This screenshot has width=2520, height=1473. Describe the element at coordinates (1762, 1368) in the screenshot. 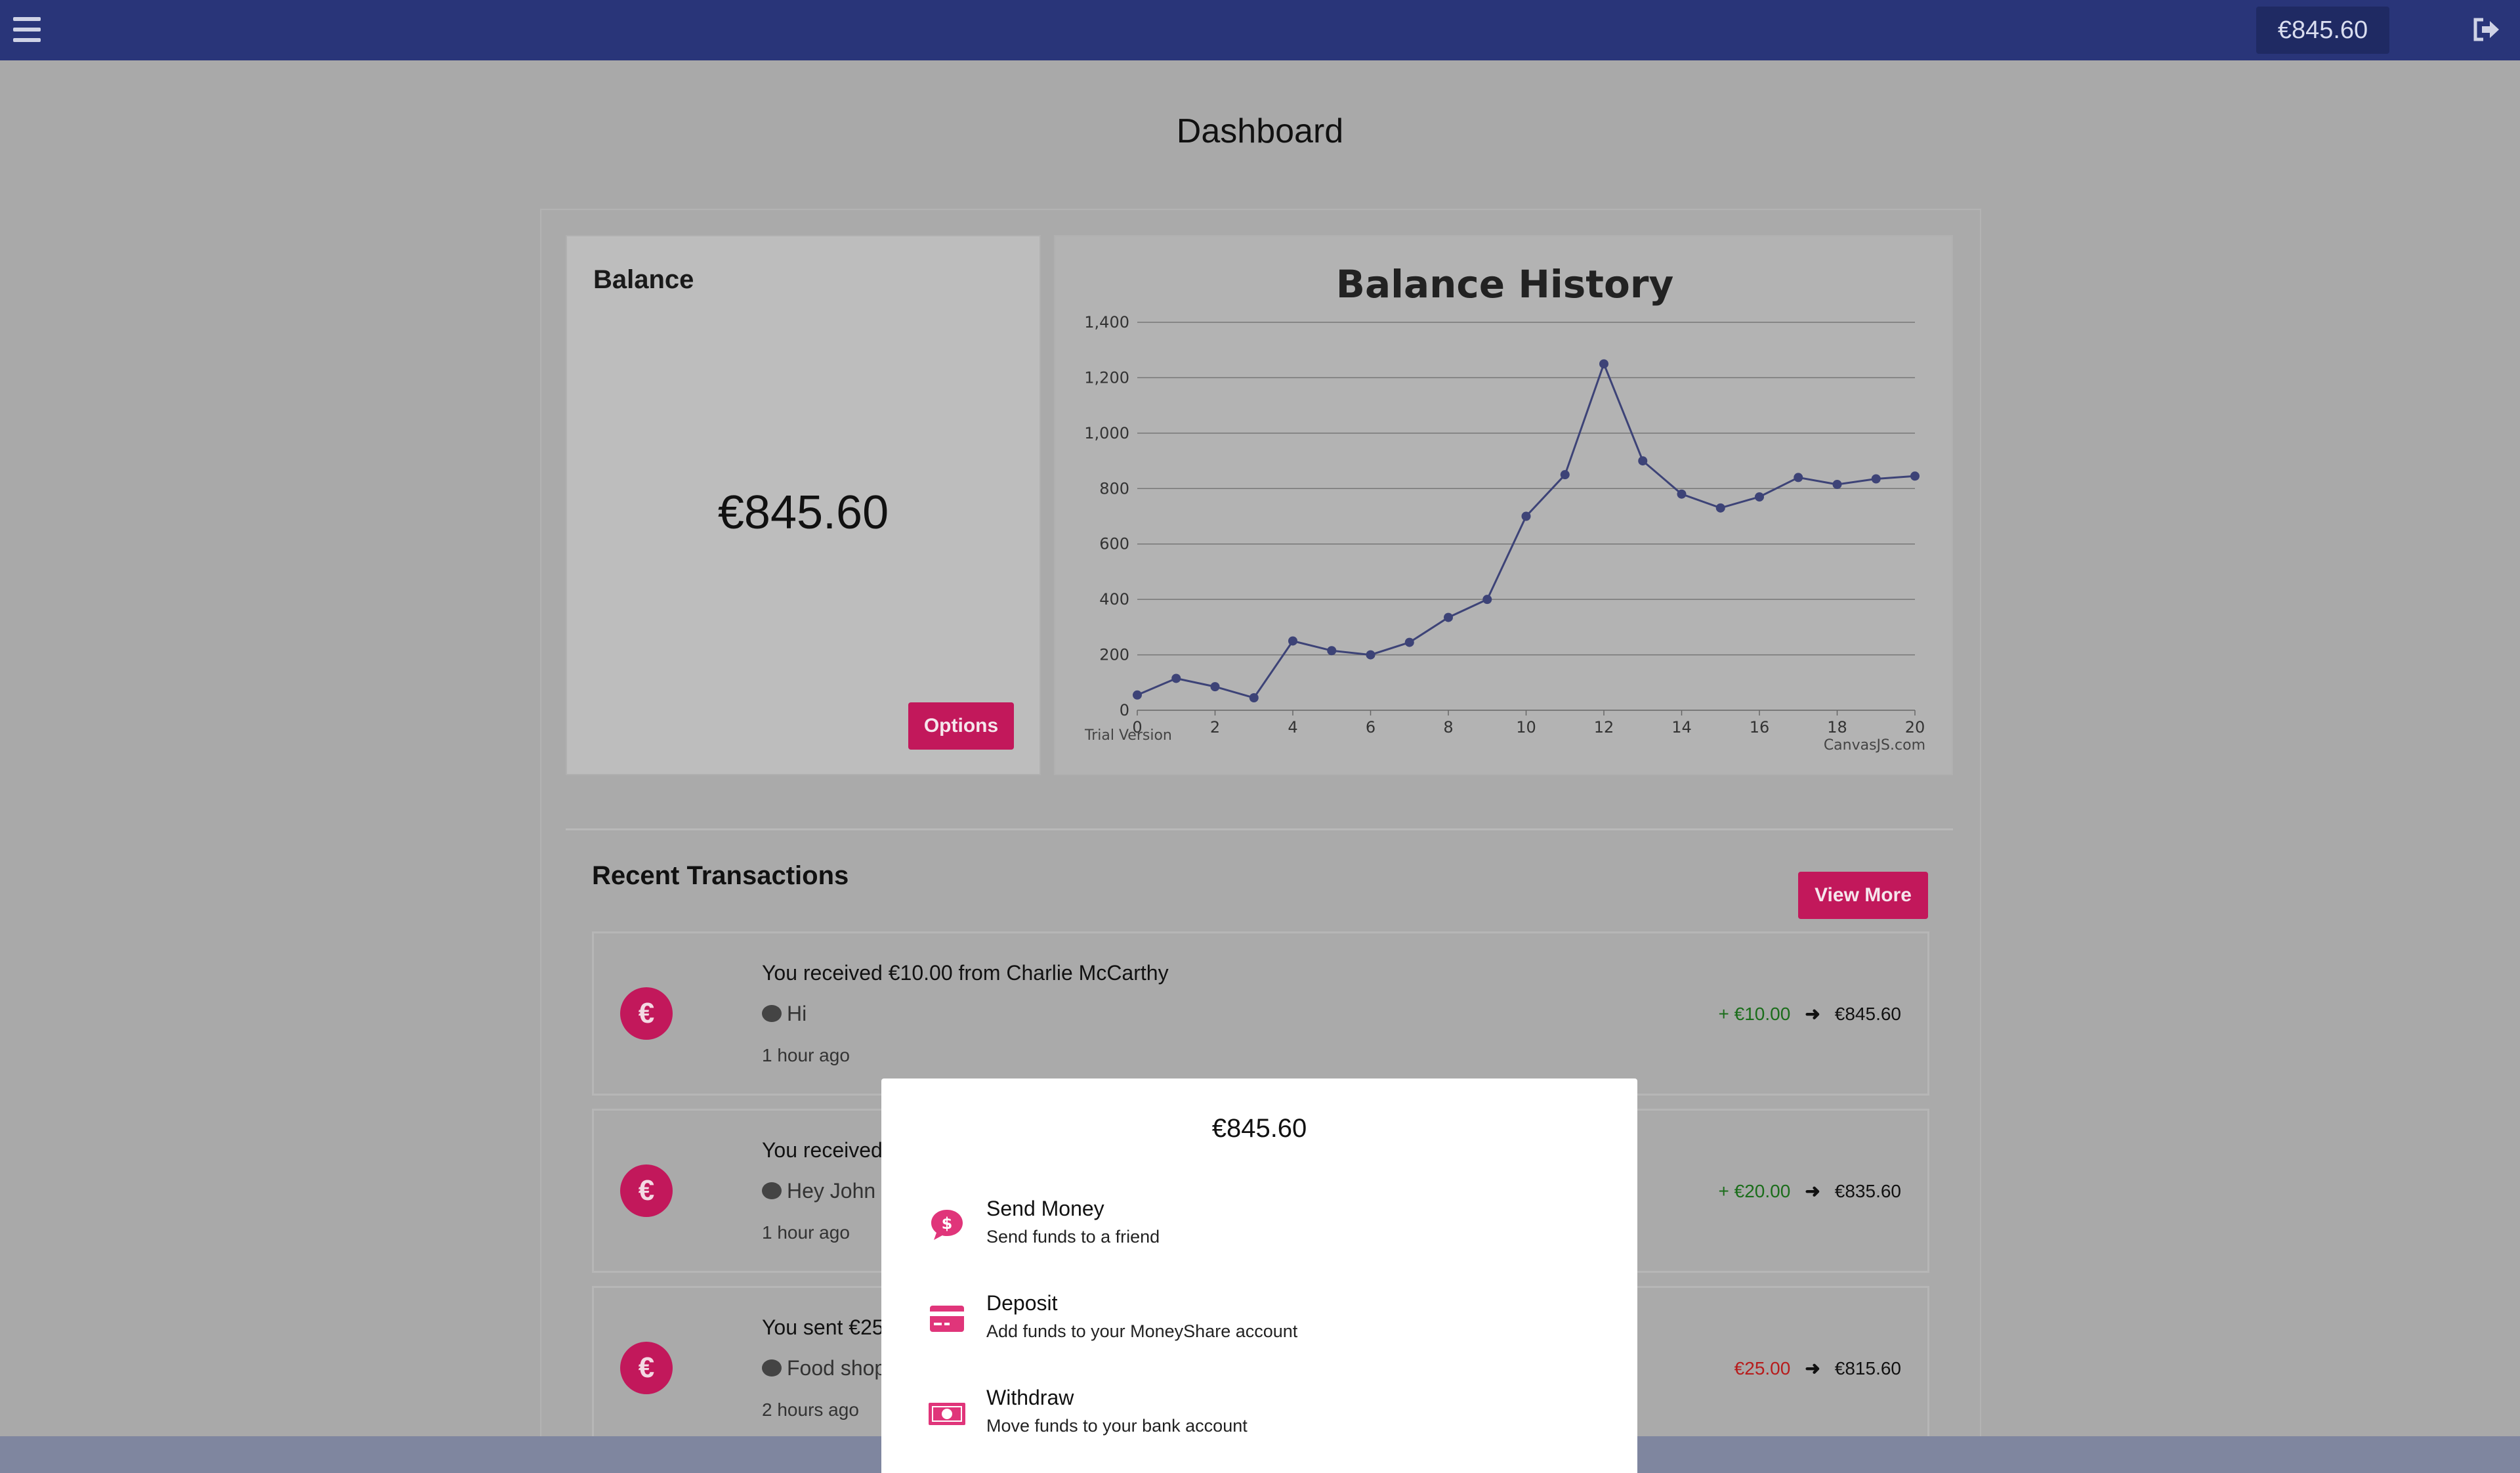

I see `transaction-change: €25.00` at that location.